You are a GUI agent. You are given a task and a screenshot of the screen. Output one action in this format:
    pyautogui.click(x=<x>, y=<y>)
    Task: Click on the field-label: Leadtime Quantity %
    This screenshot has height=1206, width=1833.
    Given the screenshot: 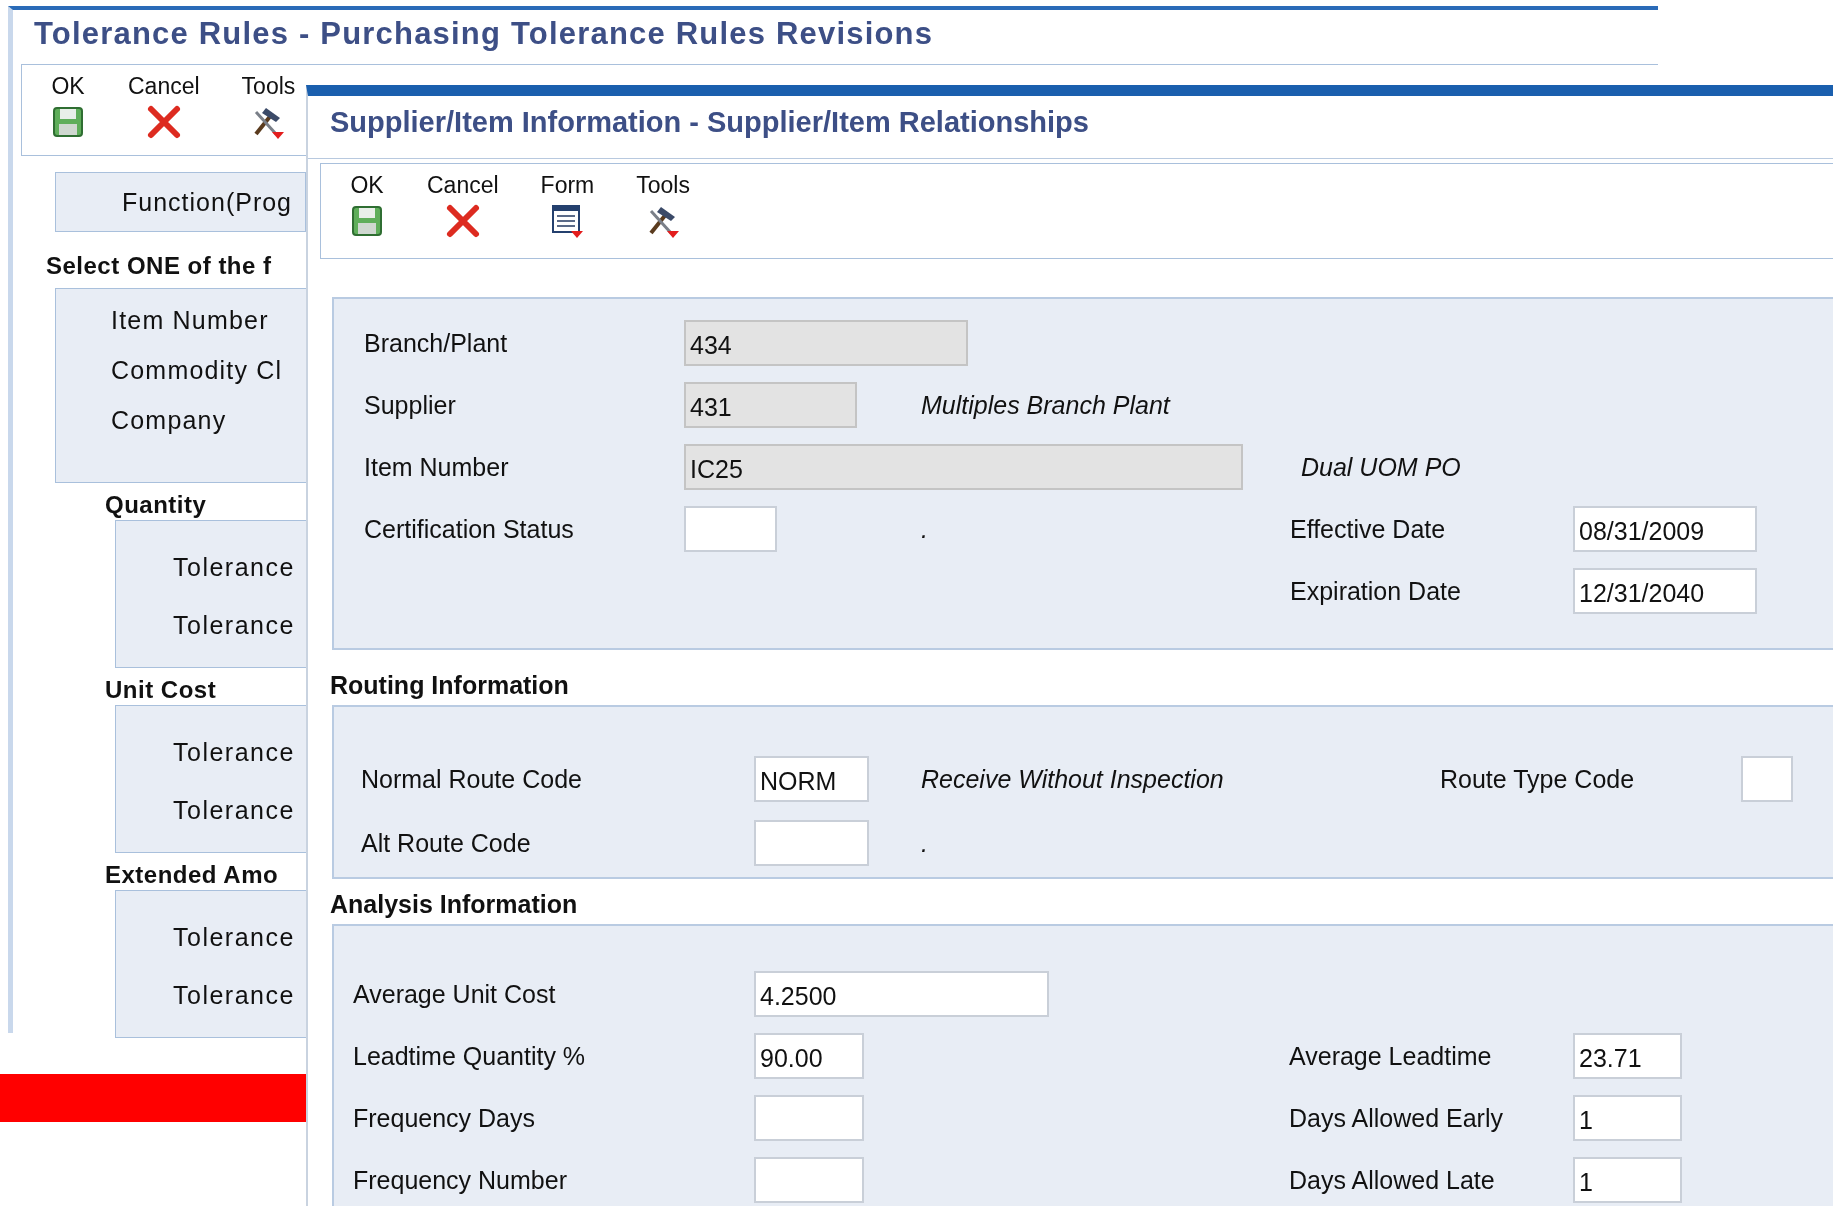 What is the action you would take?
    pyautogui.click(x=469, y=1056)
    